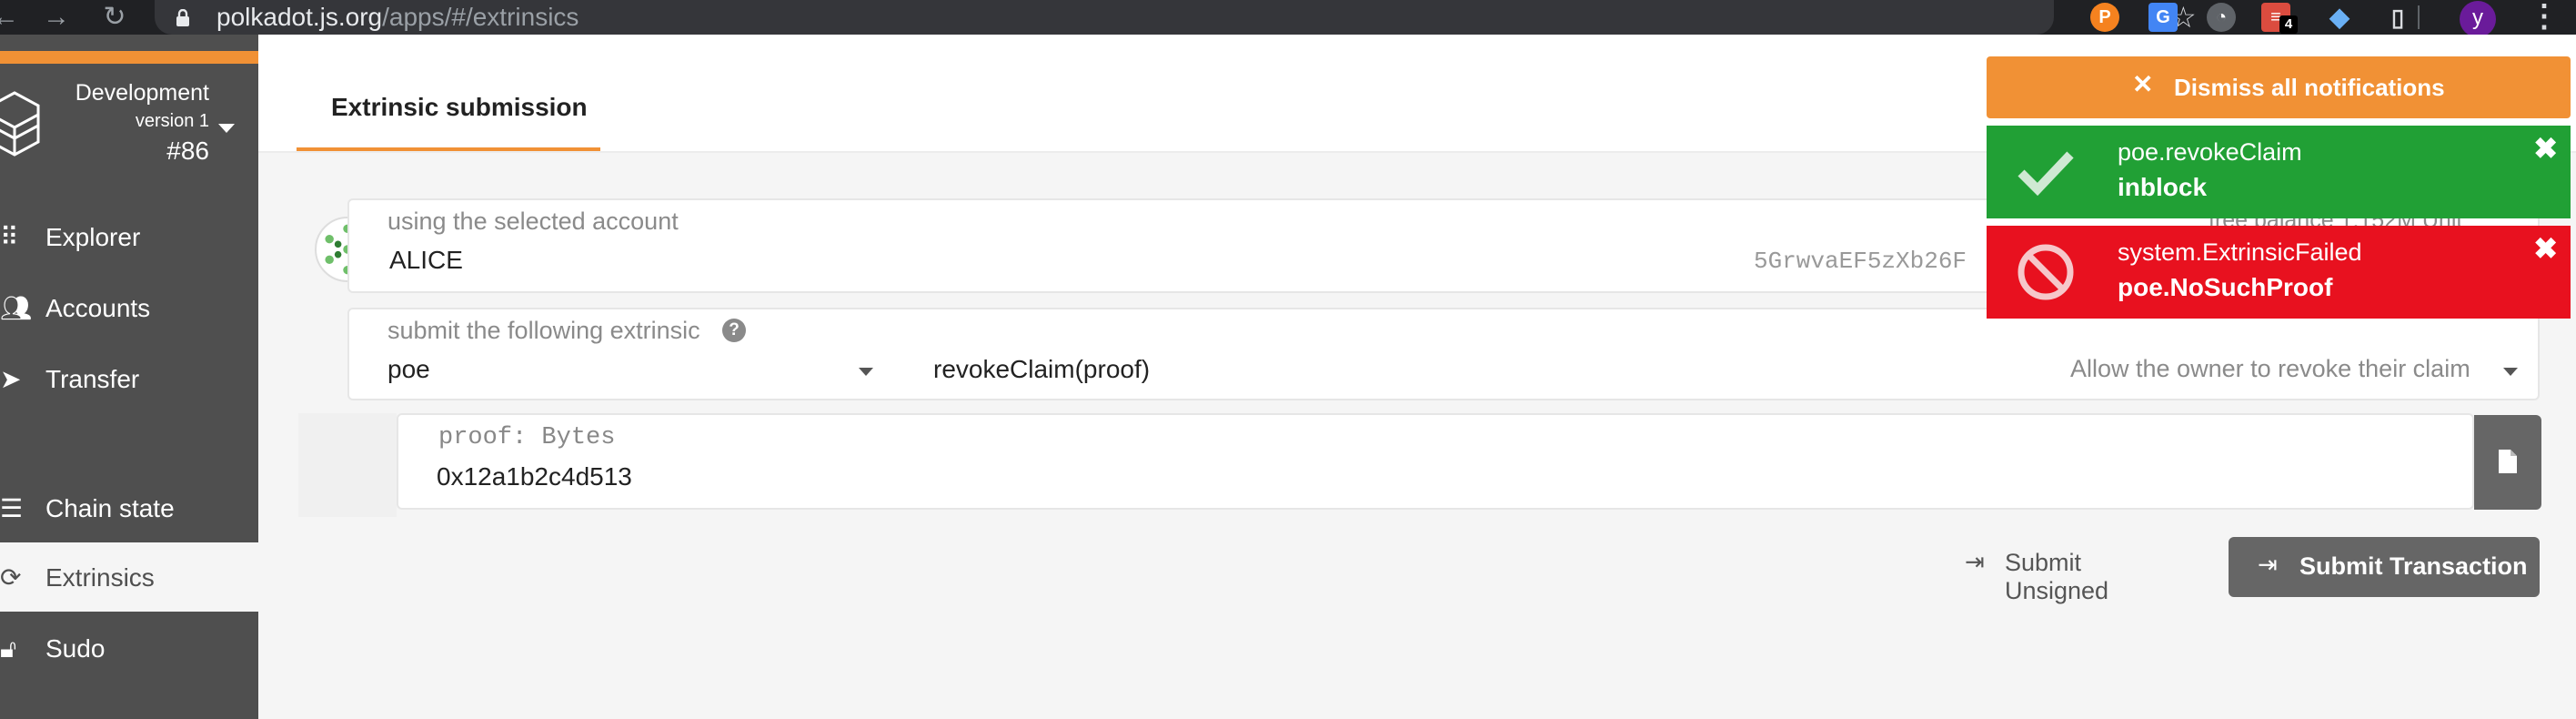  Describe the element at coordinates (75, 648) in the screenshot. I see `sidebar-item-label: Sudo` at that location.